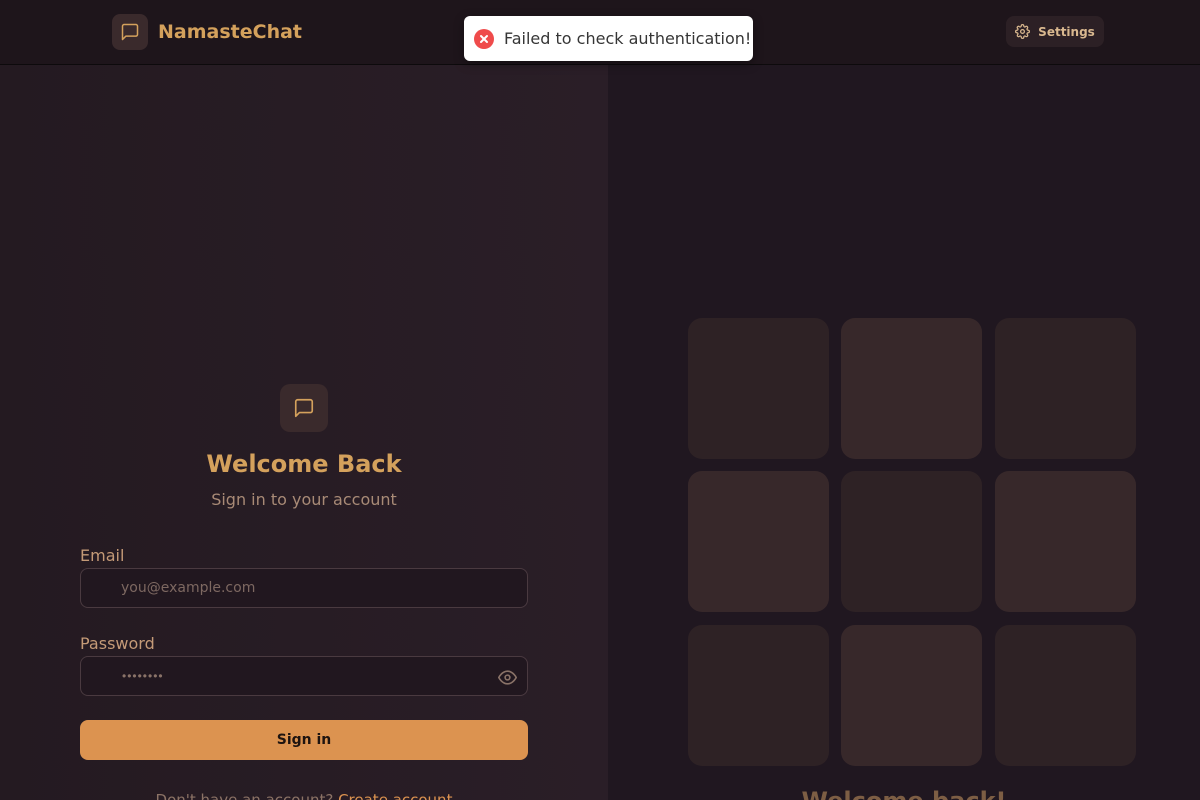 Image resolution: width=1200 pixels, height=800 pixels. Describe the element at coordinates (1066, 31) in the screenshot. I see `settings-label: Settings` at that location.